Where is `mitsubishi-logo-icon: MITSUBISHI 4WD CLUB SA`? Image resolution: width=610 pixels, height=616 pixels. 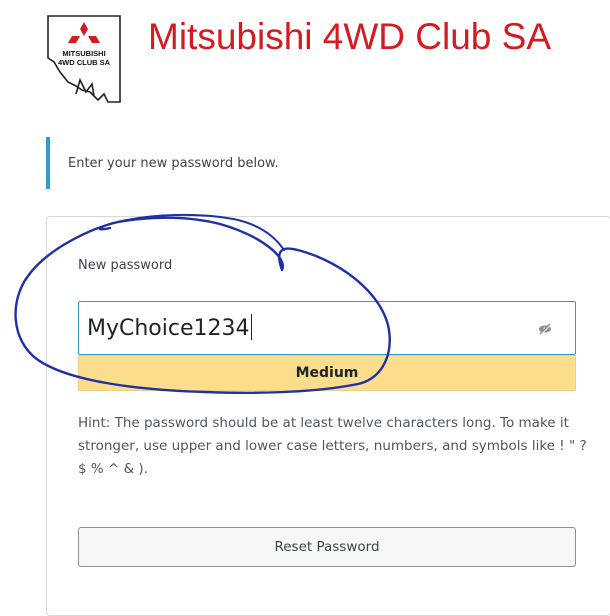 mitsubishi-logo-icon: MITSUBISHI 4WD CLUB SA is located at coordinates (84, 59).